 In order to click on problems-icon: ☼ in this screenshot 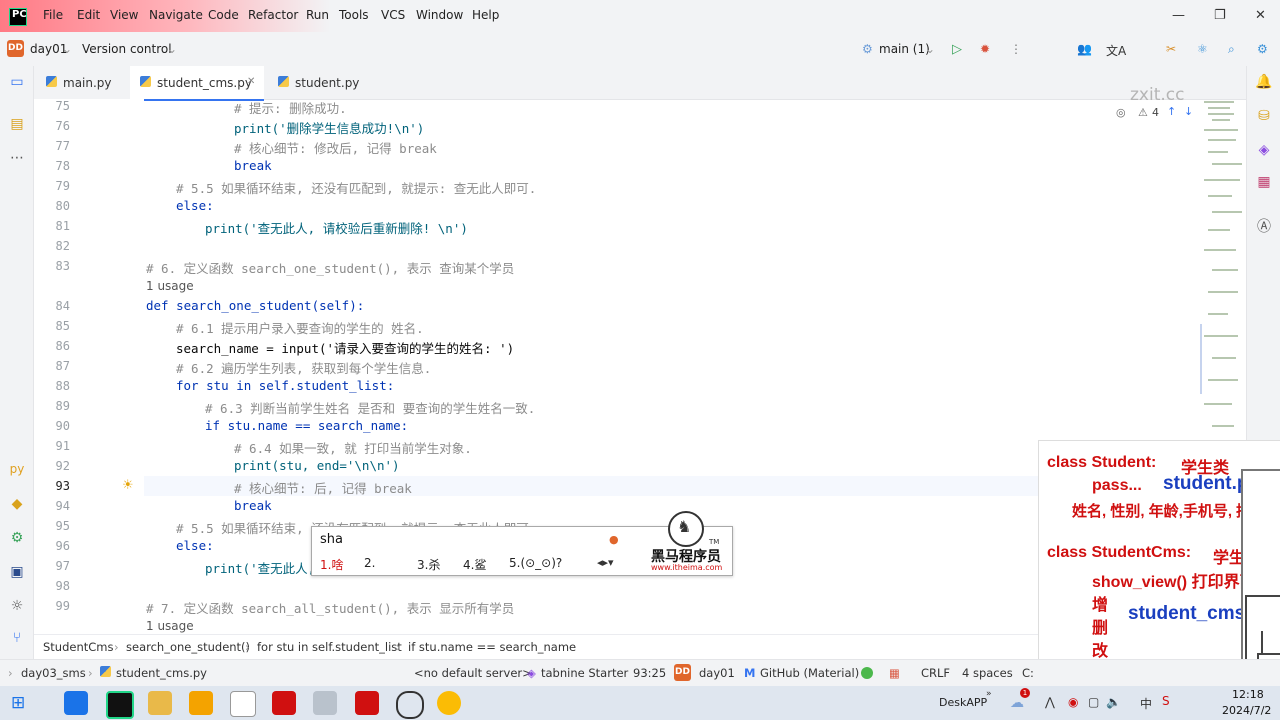, I will do `click(17, 606)`.